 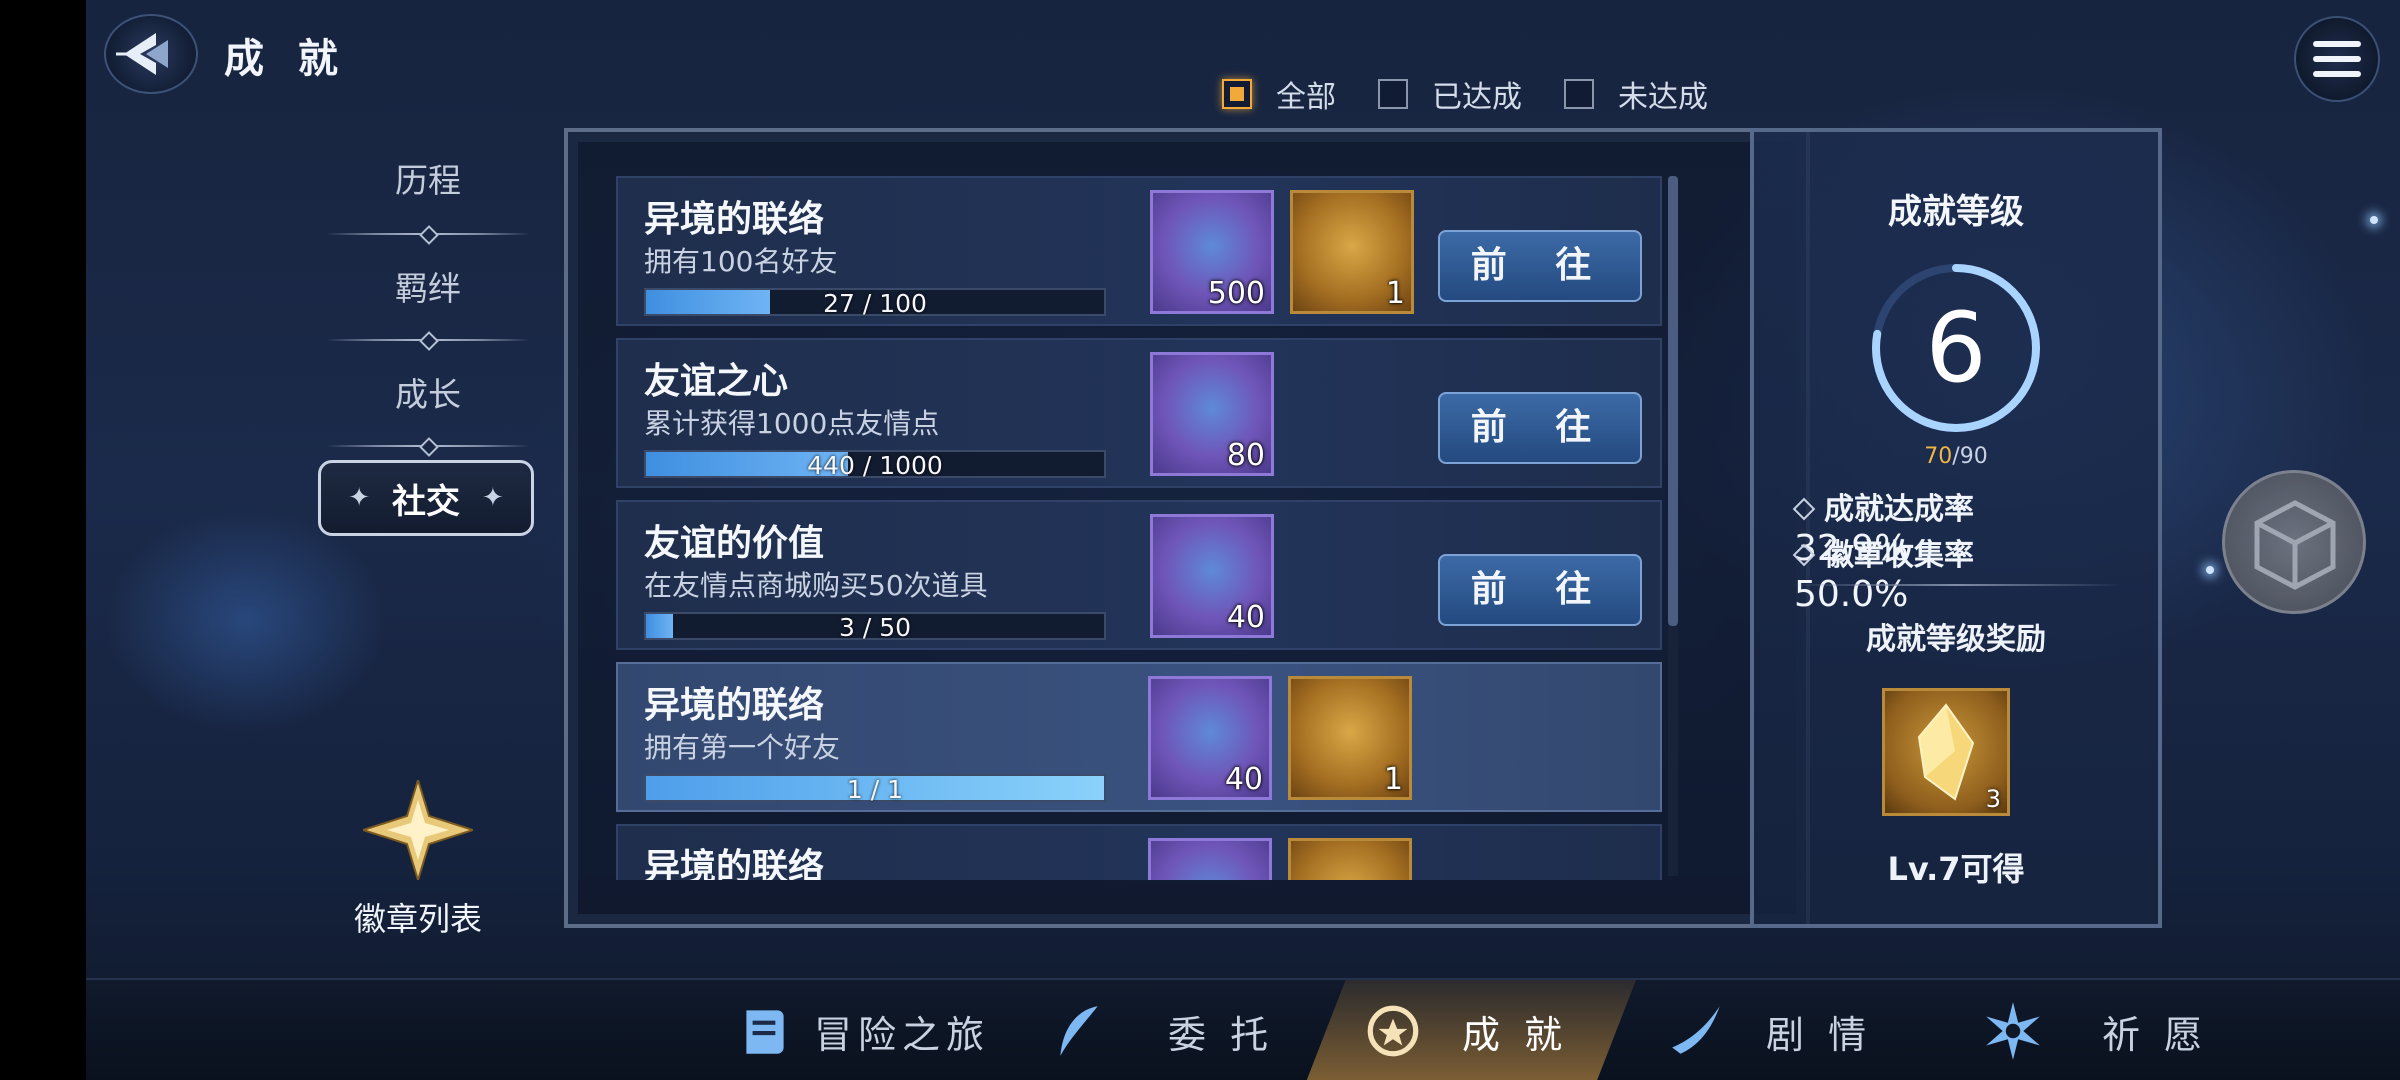 I want to click on scroll-icon, so click(x=765, y=1032).